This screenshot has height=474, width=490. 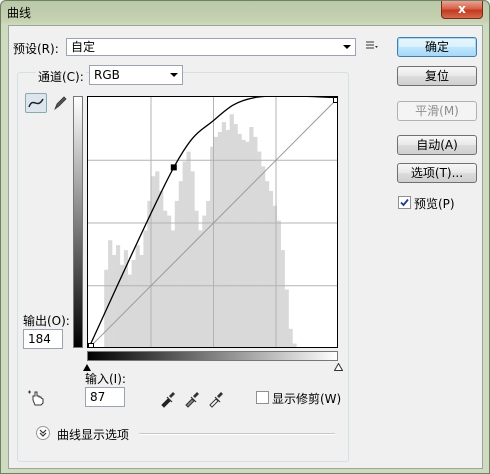 What do you see at coordinates (437, 47) in the screenshot?
I see `ok-button: 确定` at bounding box center [437, 47].